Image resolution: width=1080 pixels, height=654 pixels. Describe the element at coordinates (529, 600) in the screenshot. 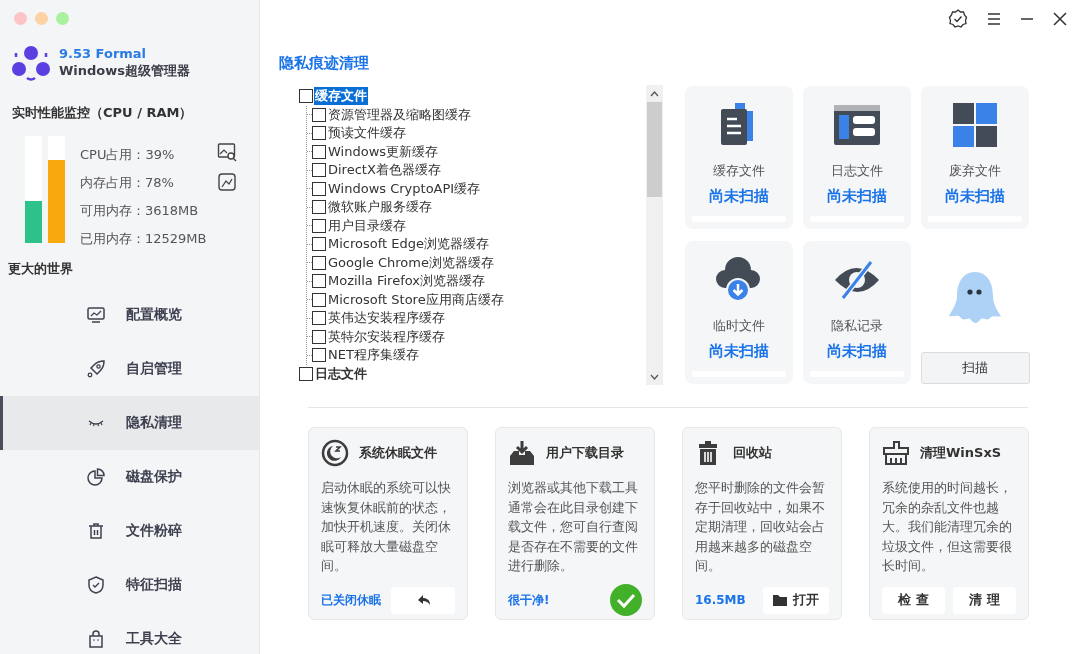

I see `status-text: 很干净!` at that location.